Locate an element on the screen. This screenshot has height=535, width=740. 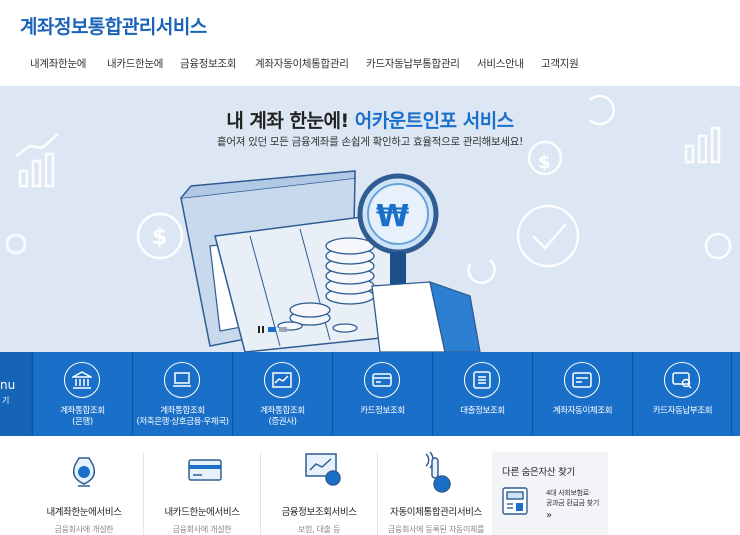
laptop-icon is located at coordinates (182, 380).